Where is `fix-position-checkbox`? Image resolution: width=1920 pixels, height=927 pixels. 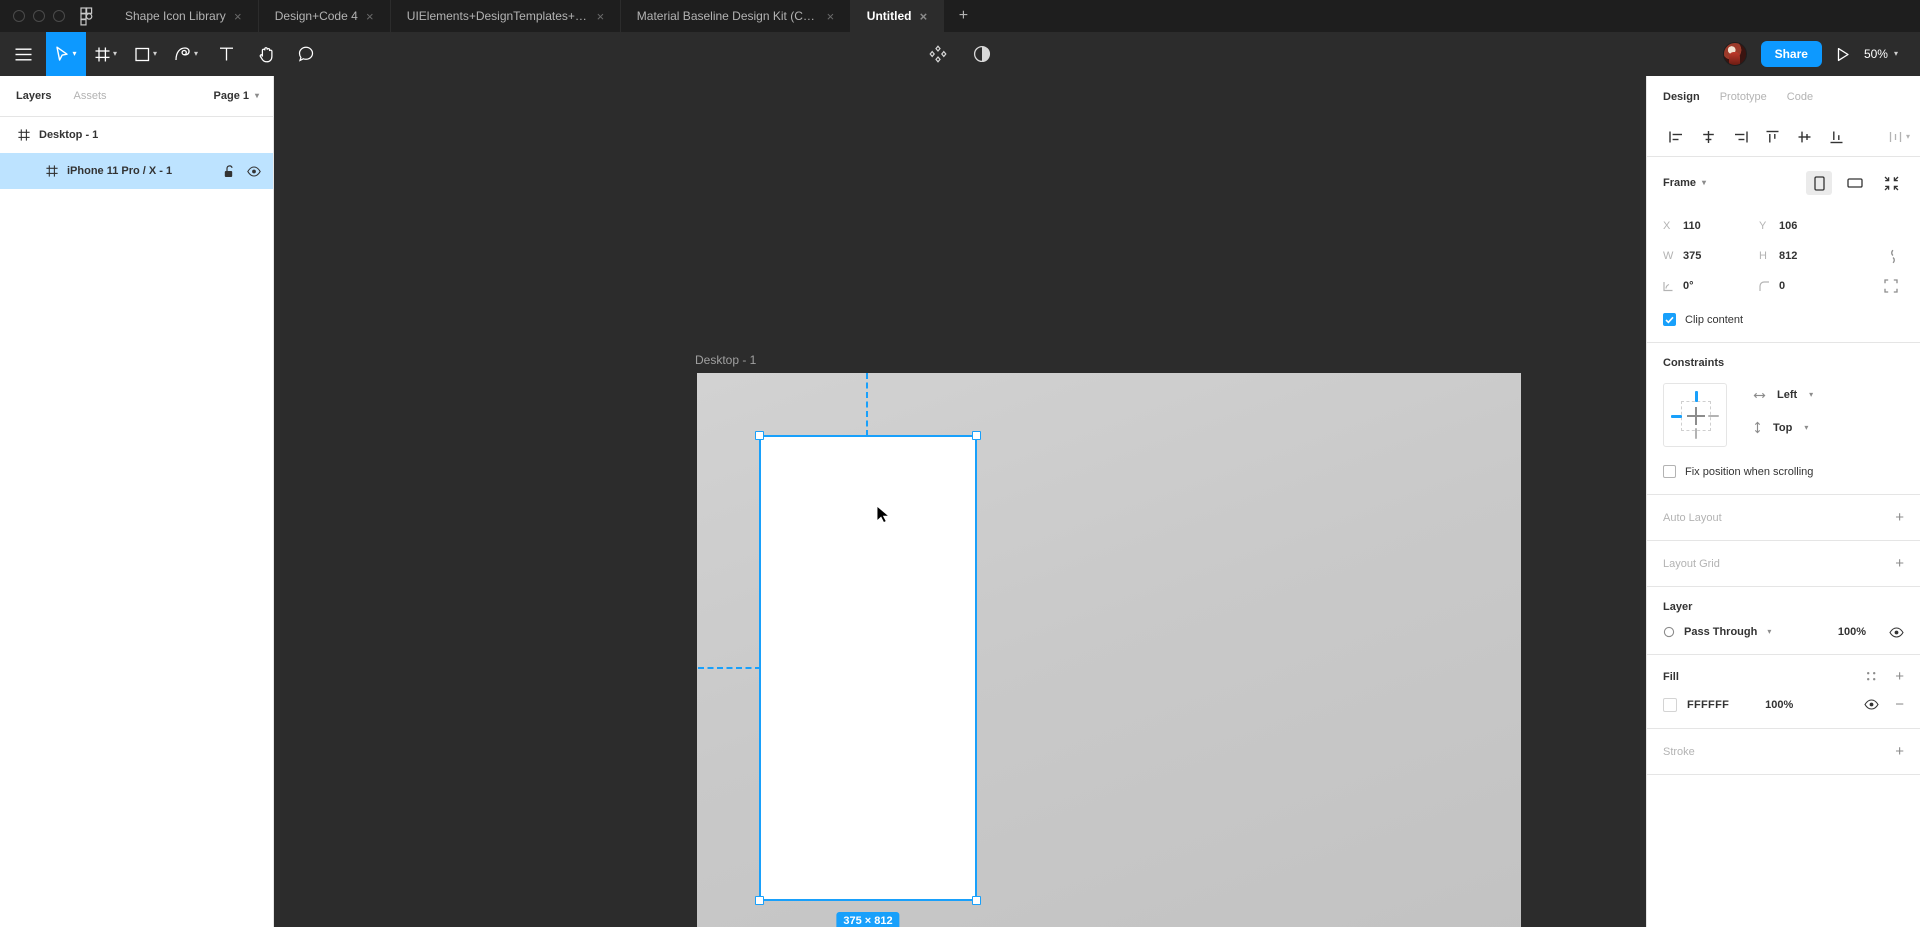
fix-position-checkbox is located at coordinates (1669, 471).